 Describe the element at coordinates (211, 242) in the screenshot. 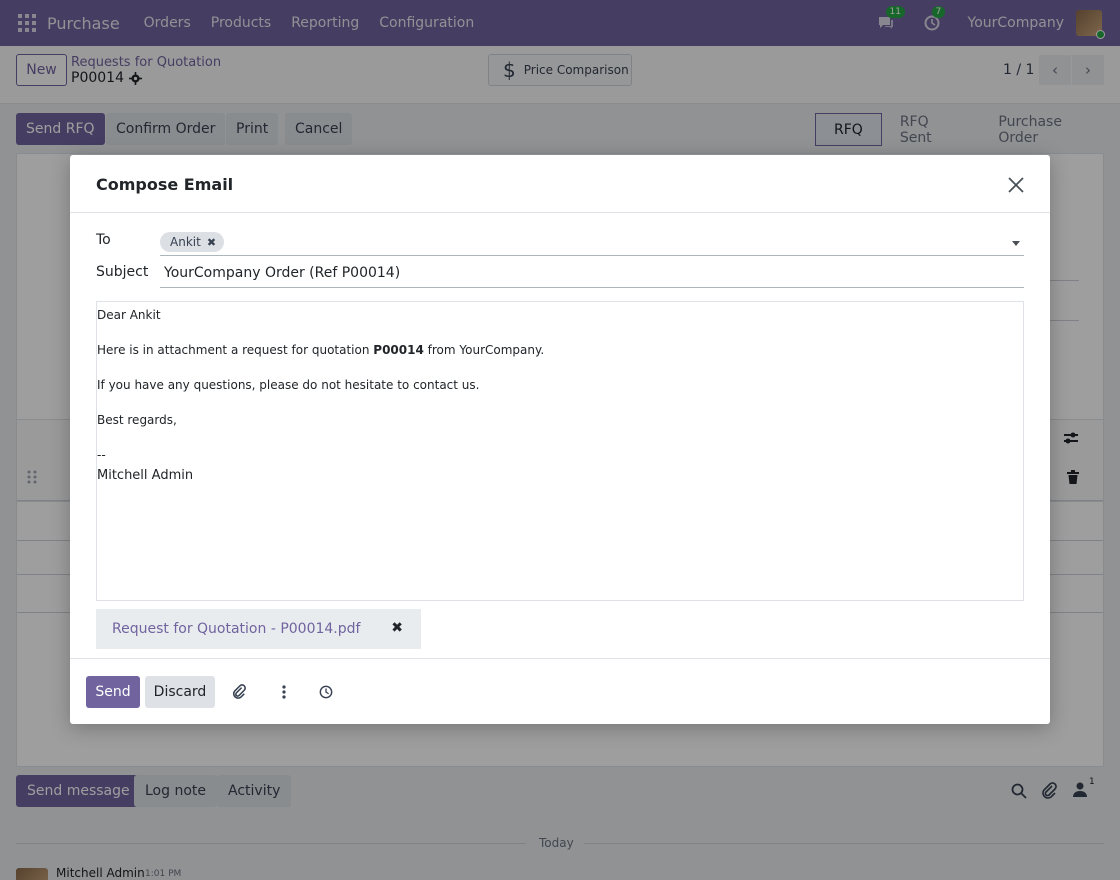

I see `remove-recipient-icon: ✖` at that location.